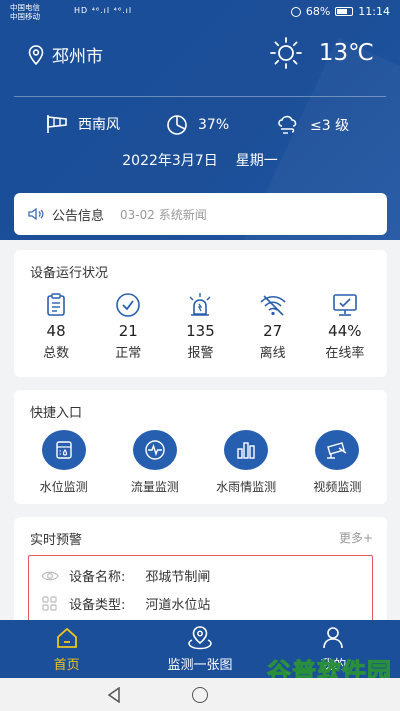  I want to click on bottom-tab-bar: 首页 监测一张图 我的, so click(200, 649).